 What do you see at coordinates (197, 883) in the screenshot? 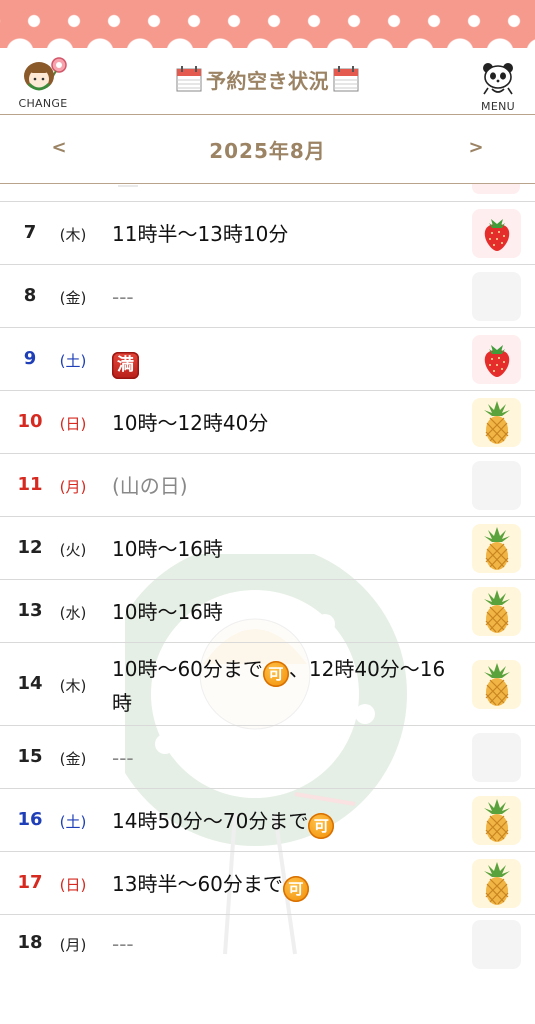
I see `availability-text-part: 13時半〜60分まで` at bounding box center [197, 883].